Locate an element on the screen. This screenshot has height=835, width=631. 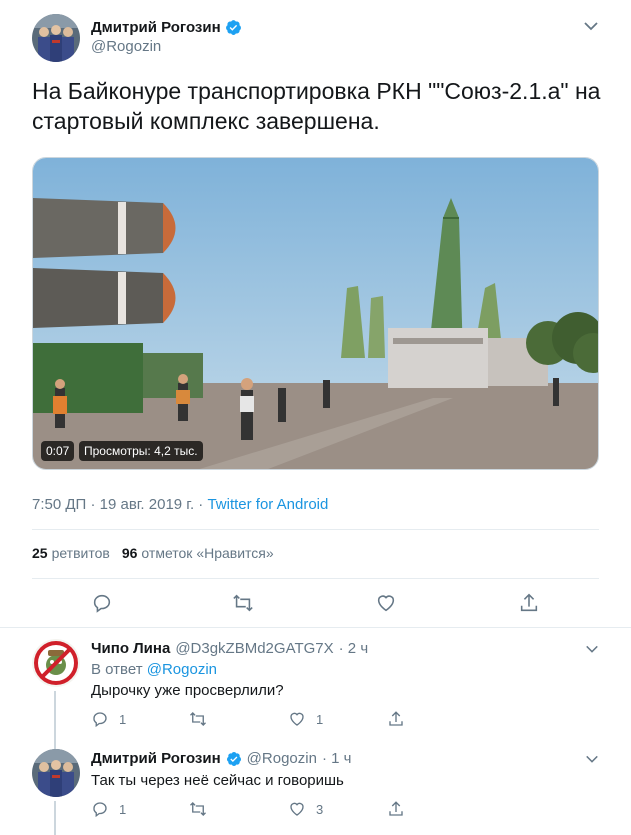
reply-header: Чипо Лина @D3gkZBMd2GATG7X · 2 ч is located at coordinates (229, 648).